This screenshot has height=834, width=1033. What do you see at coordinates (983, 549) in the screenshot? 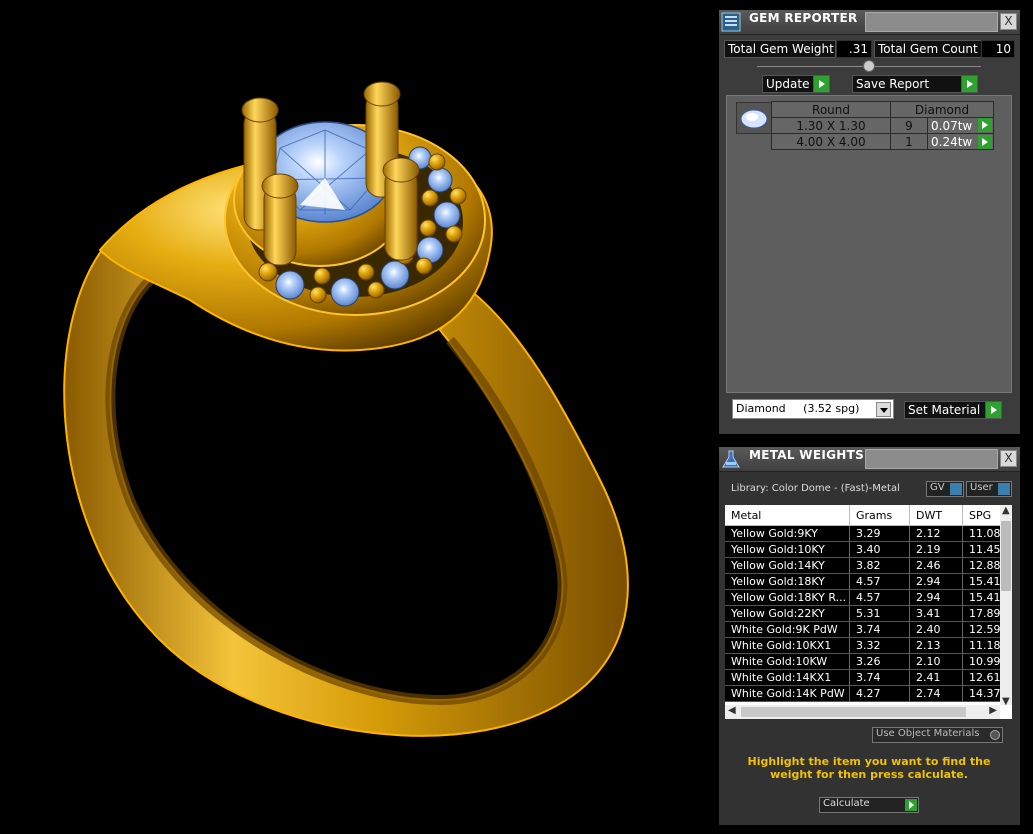
I see `spg-value: 11.45` at bounding box center [983, 549].